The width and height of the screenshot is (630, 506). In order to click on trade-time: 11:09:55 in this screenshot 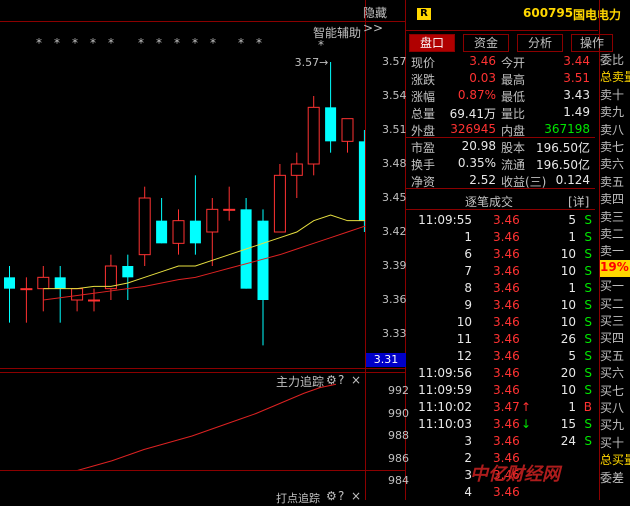, I will do `click(445, 220)`.